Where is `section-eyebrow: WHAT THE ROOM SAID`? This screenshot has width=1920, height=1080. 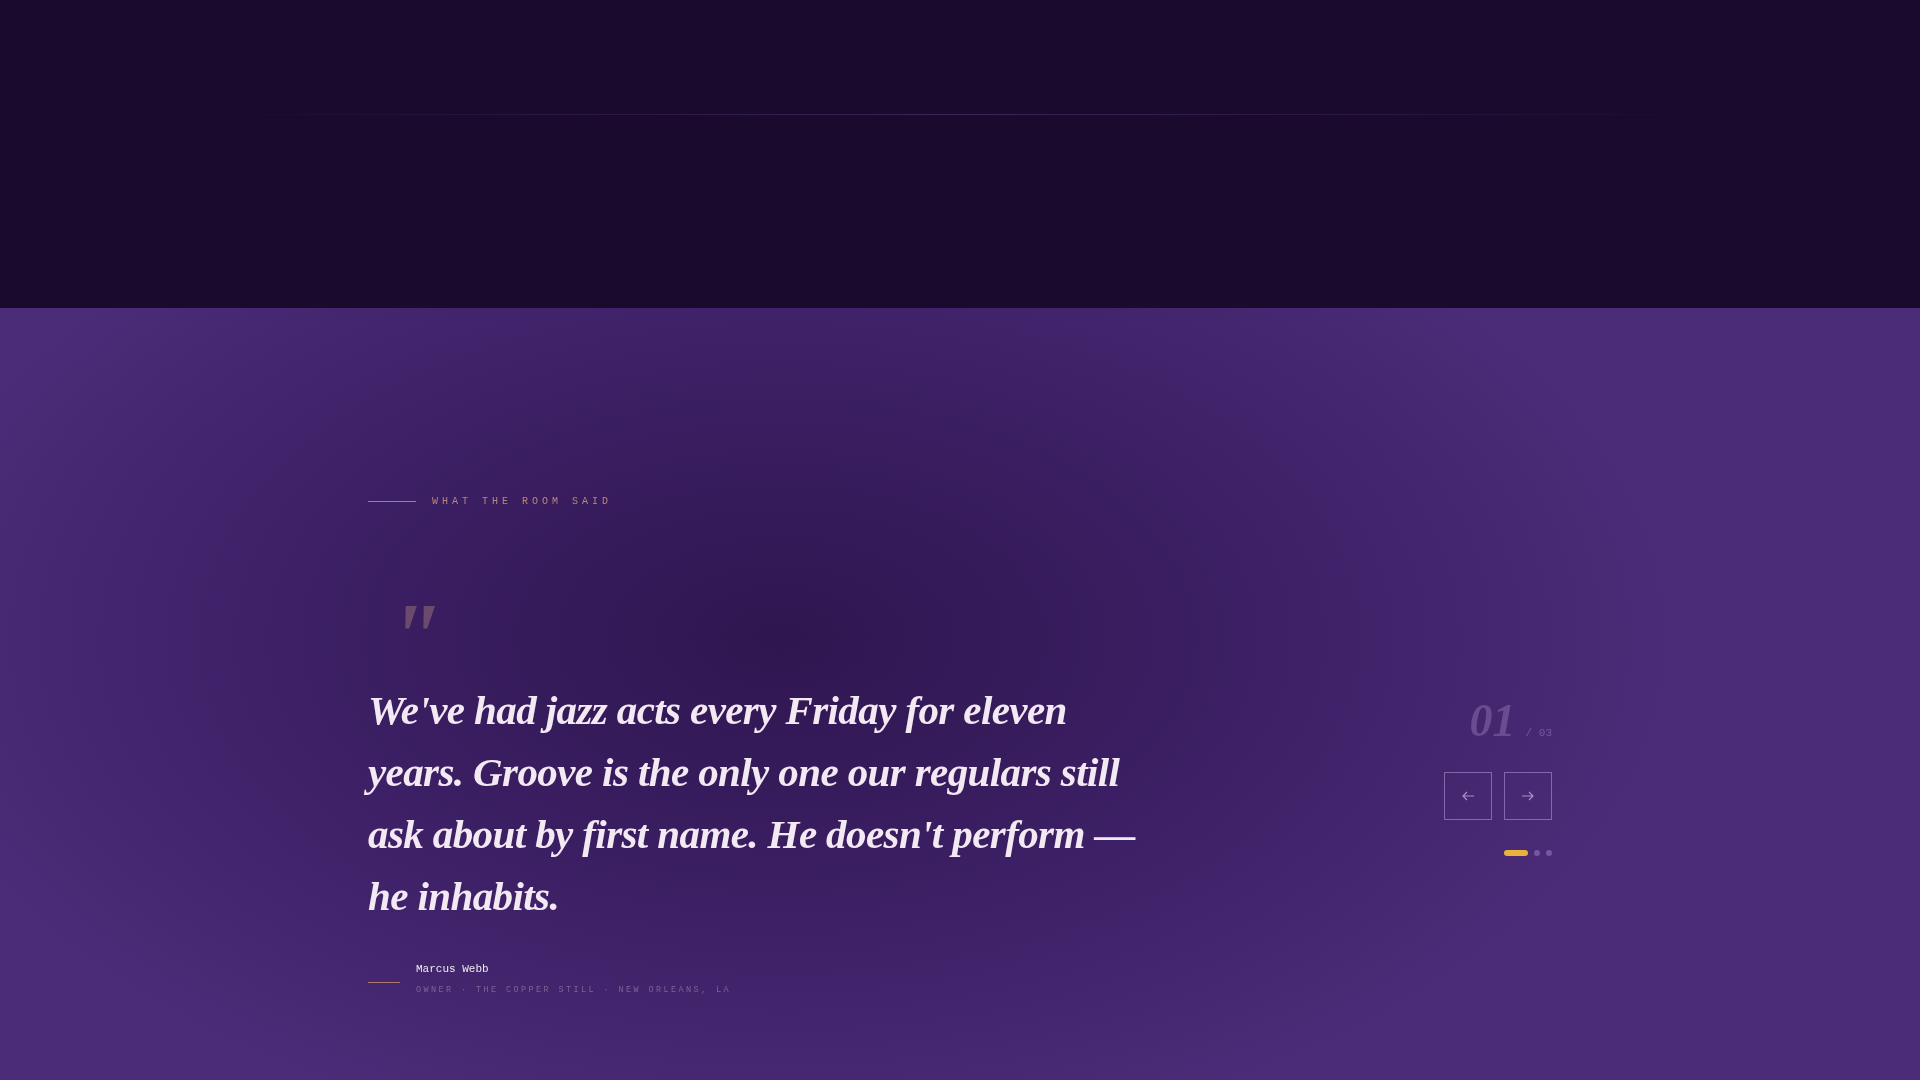 section-eyebrow: WHAT THE ROOM SAID is located at coordinates (522, 502).